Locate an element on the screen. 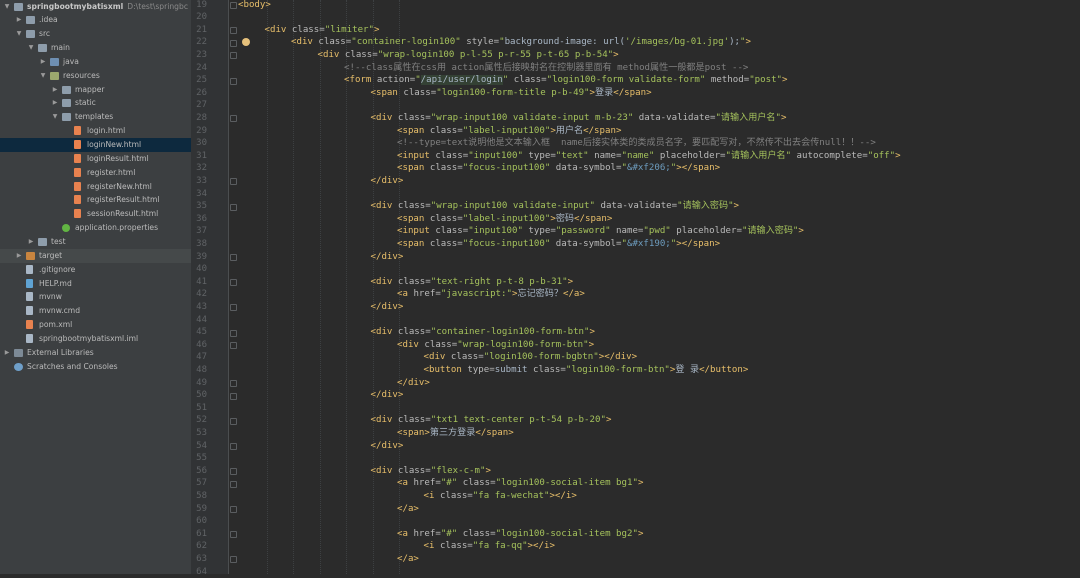  tree-item: pom.xml is located at coordinates (95, 325).